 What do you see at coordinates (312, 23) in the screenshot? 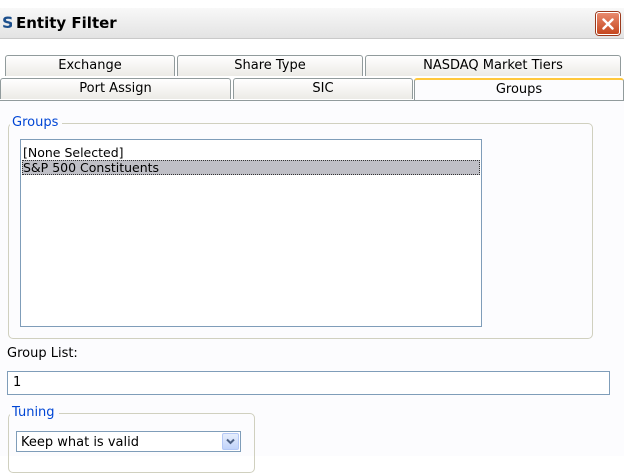
I see `title-bar: S Entity Filter` at bounding box center [312, 23].